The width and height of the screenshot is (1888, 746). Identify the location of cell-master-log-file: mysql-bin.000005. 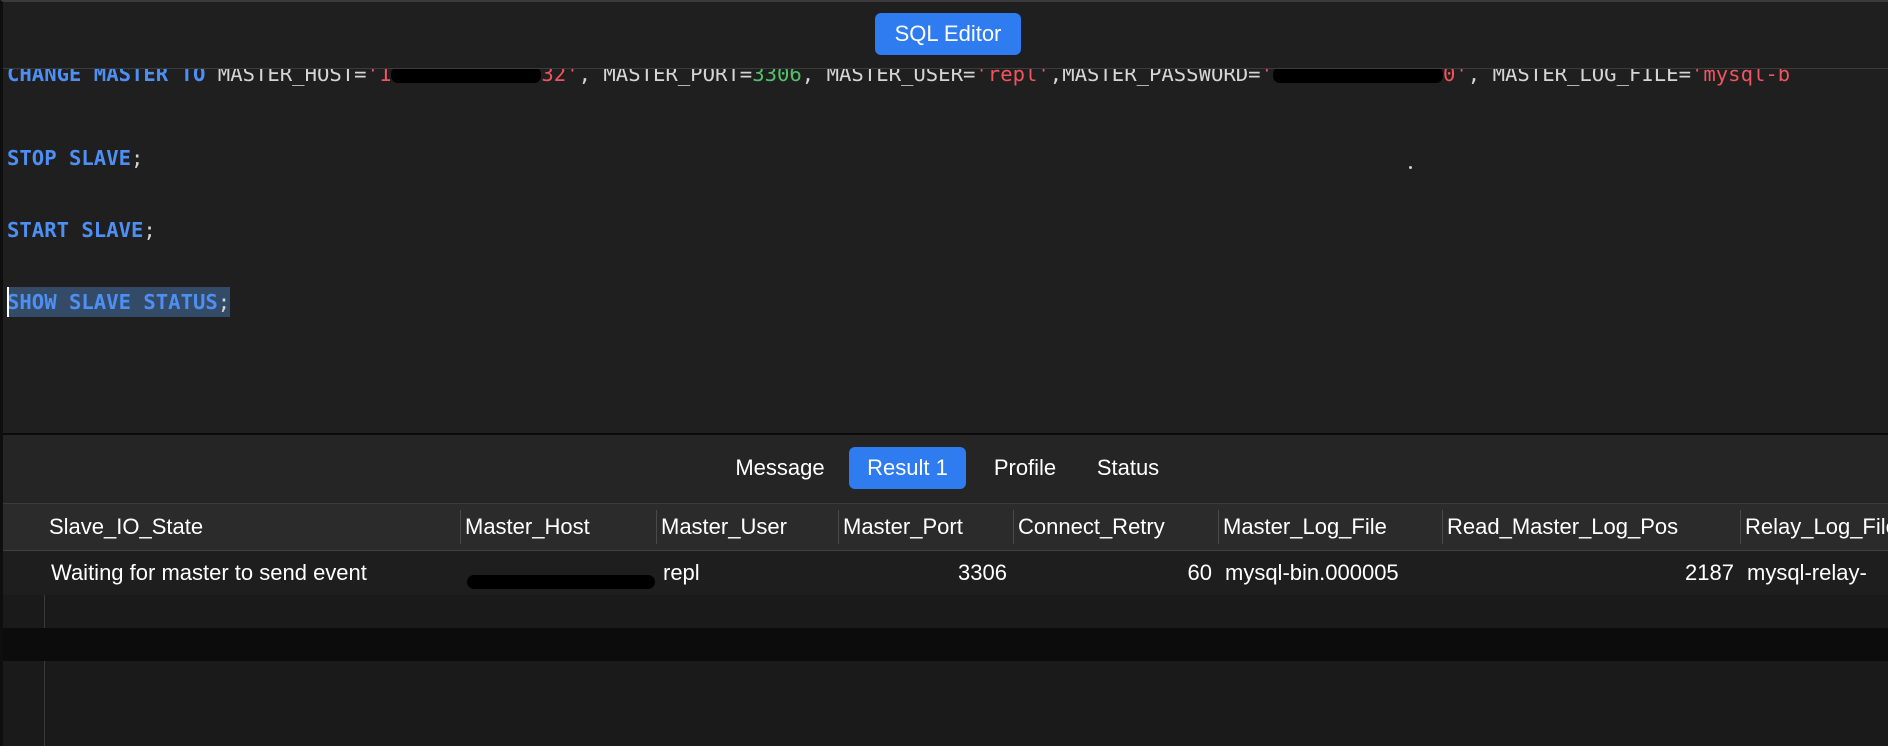
(1330, 573).